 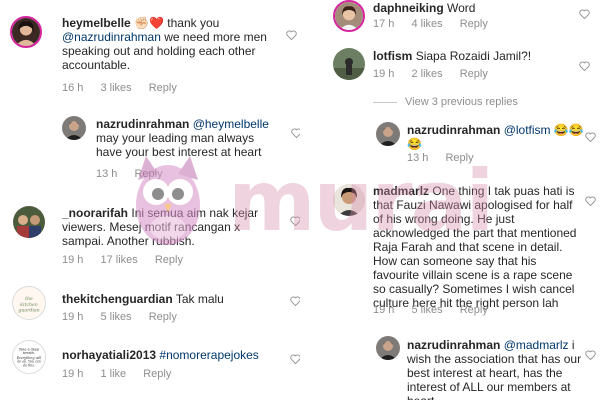 I want to click on comment-time: 17 h, so click(x=384, y=24).